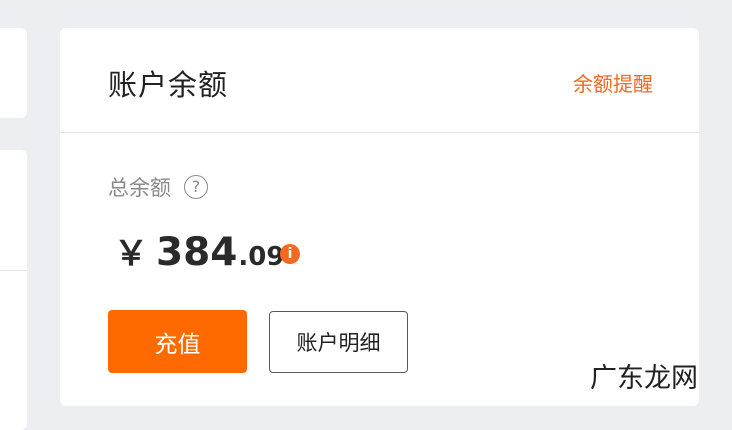  Describe the element at coordinates (131, 250) in the screenshot. I see `currency-symbol: ￥` at that location.